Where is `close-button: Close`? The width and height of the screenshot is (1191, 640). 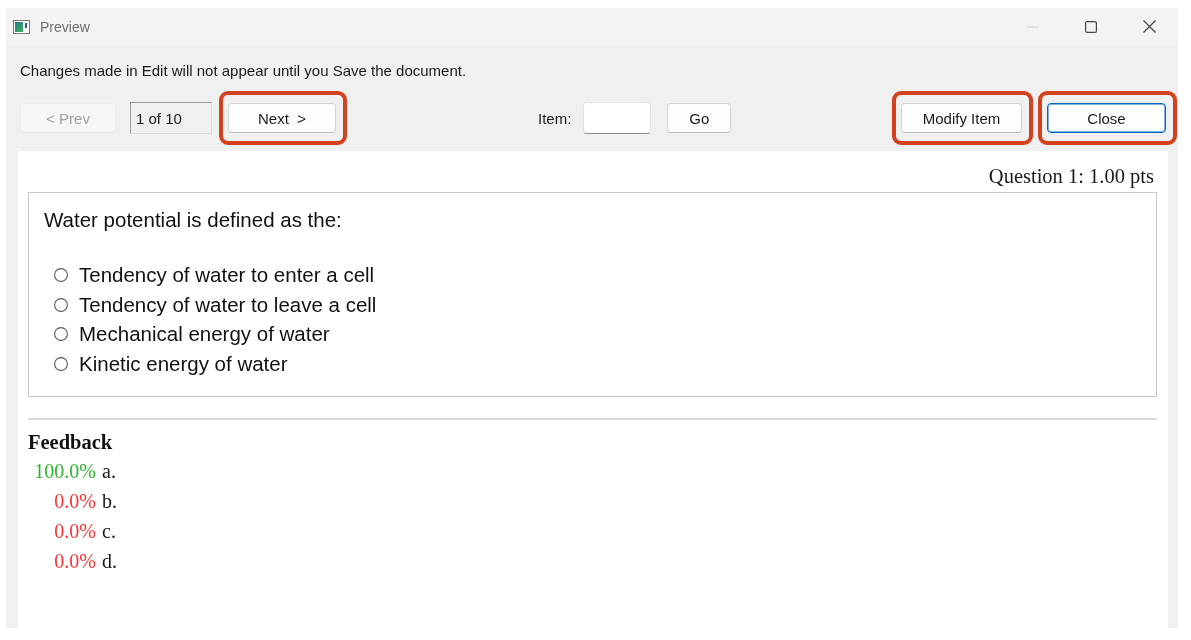 close-button: Close is located at coordinates (1106, 118).